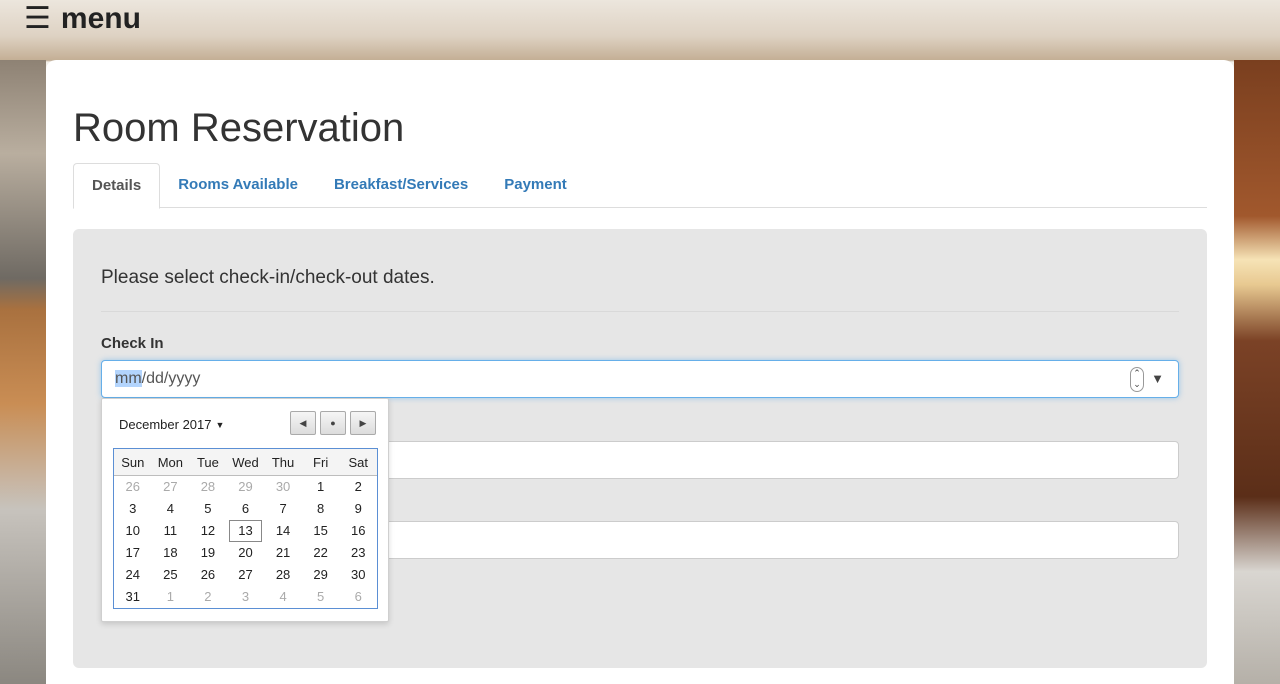 Image resolution: width=1280 pixels, height=684 pixels. Describe the element at coordinates (171, 575) in the screenshot. I see `calendar-day: 25` at that location.